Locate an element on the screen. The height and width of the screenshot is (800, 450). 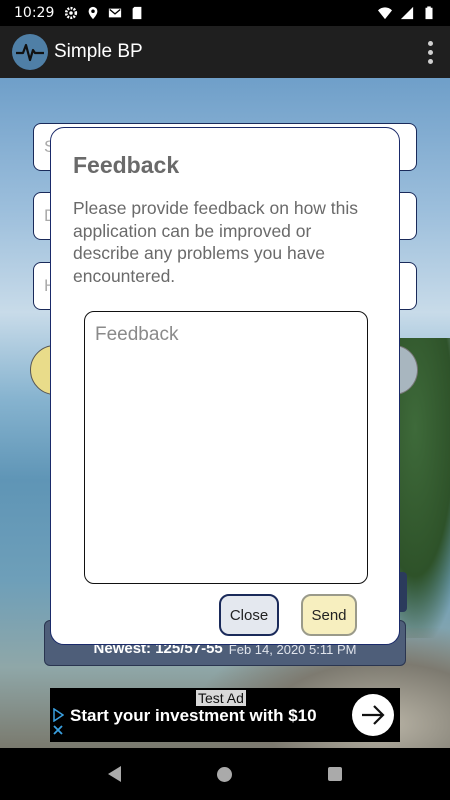
battery-icon is located at coordinates (429, 13).